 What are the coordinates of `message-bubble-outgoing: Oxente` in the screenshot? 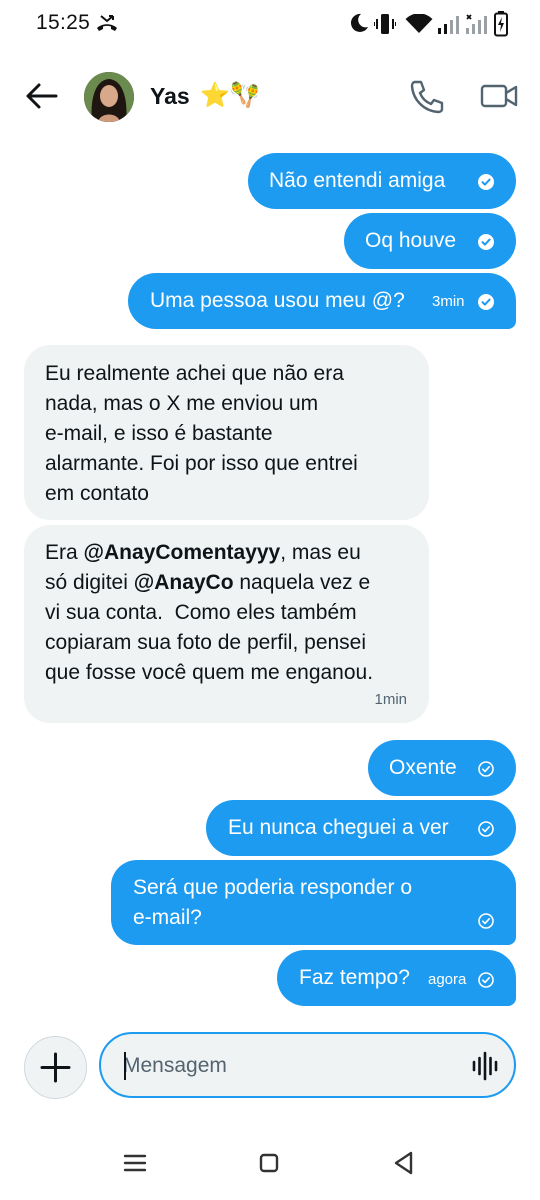 It's located at (442, 768).